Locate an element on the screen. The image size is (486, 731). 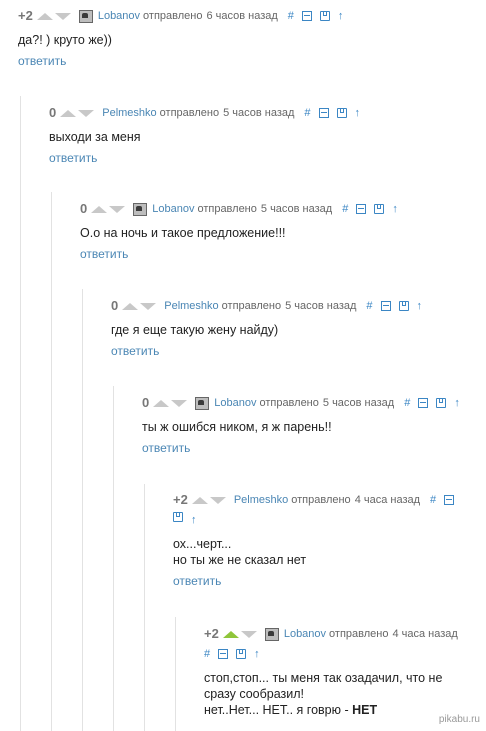
comment-header: +2 Lobanov отправлено 6 часов назад # ↑ is located at coordinates (248, 16).